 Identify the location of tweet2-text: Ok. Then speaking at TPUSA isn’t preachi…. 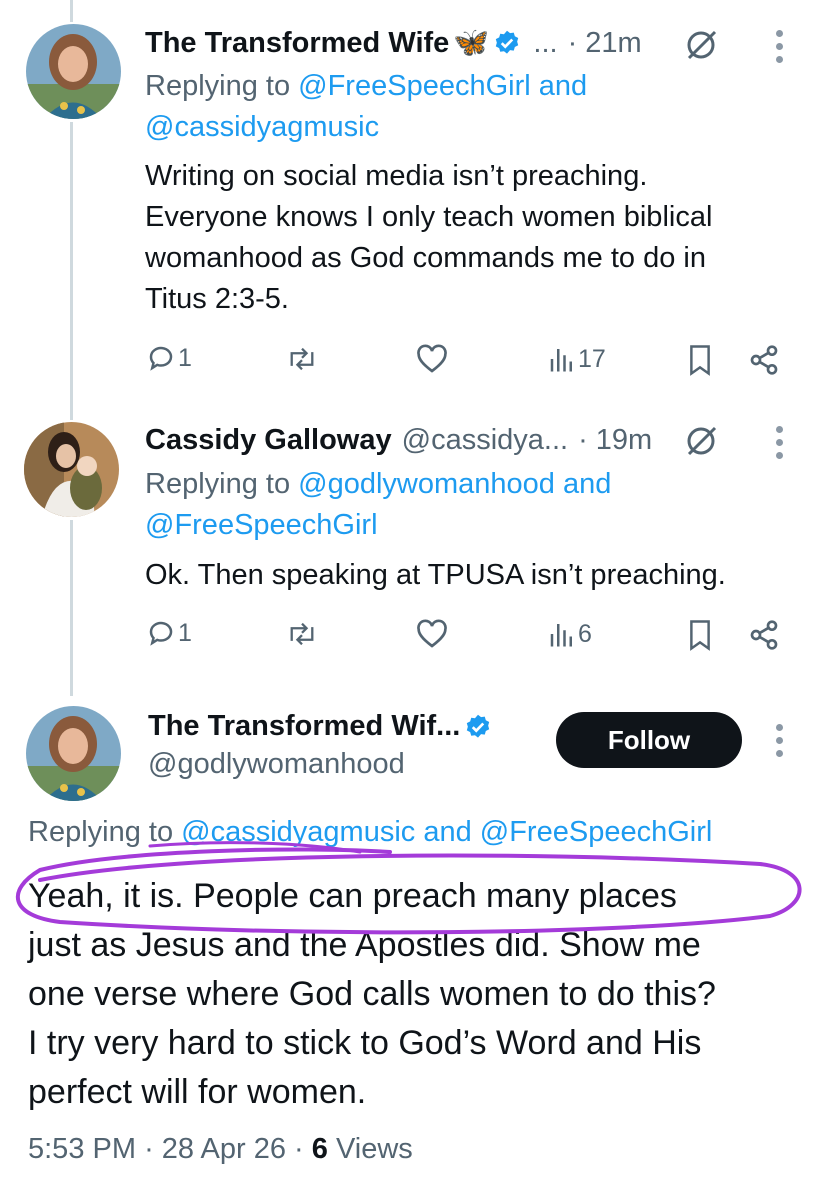
(475, 575).